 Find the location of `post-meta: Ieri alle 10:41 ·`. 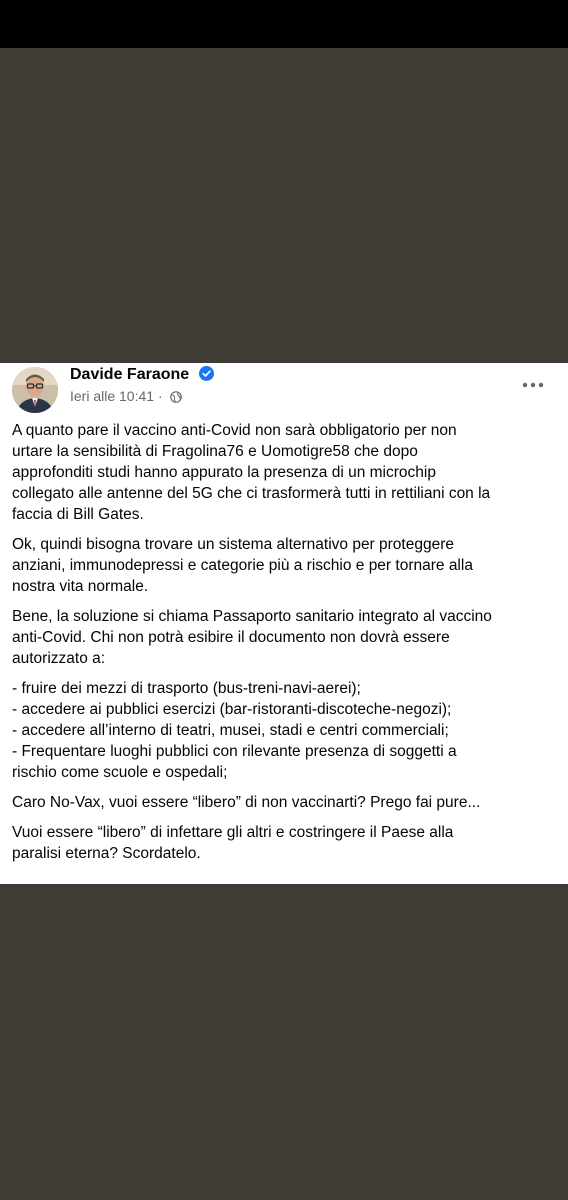

post-meta: Ieri alle 10:41 · is located at coordinates (126, 396).